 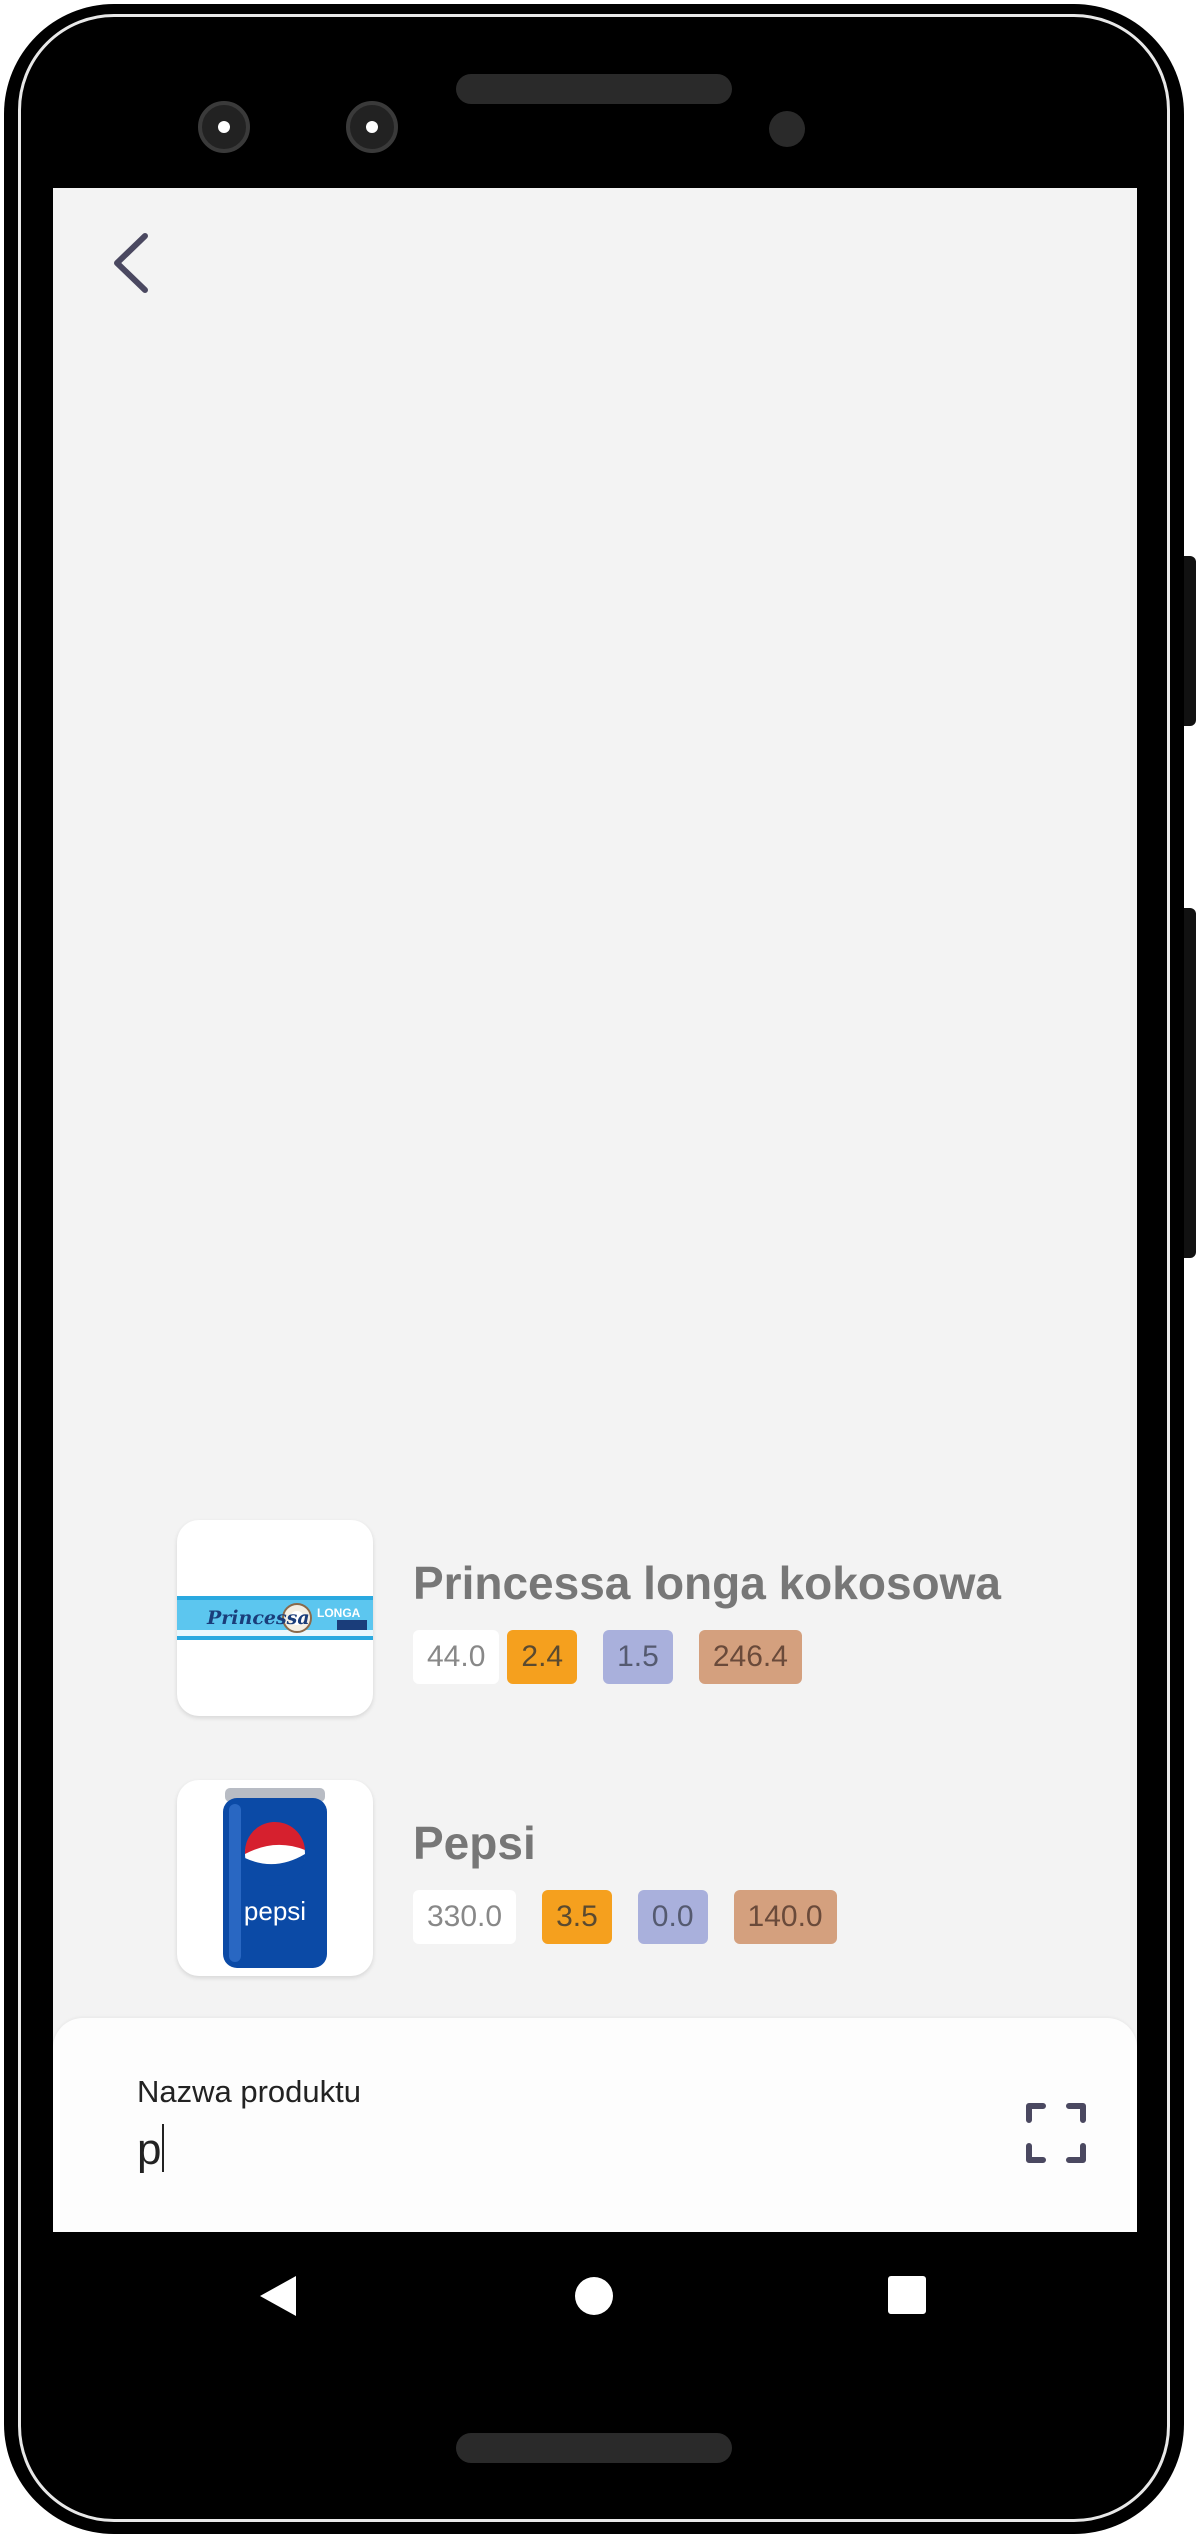 I want to click on triangle-back-icon, so click(x=278, y=2296).